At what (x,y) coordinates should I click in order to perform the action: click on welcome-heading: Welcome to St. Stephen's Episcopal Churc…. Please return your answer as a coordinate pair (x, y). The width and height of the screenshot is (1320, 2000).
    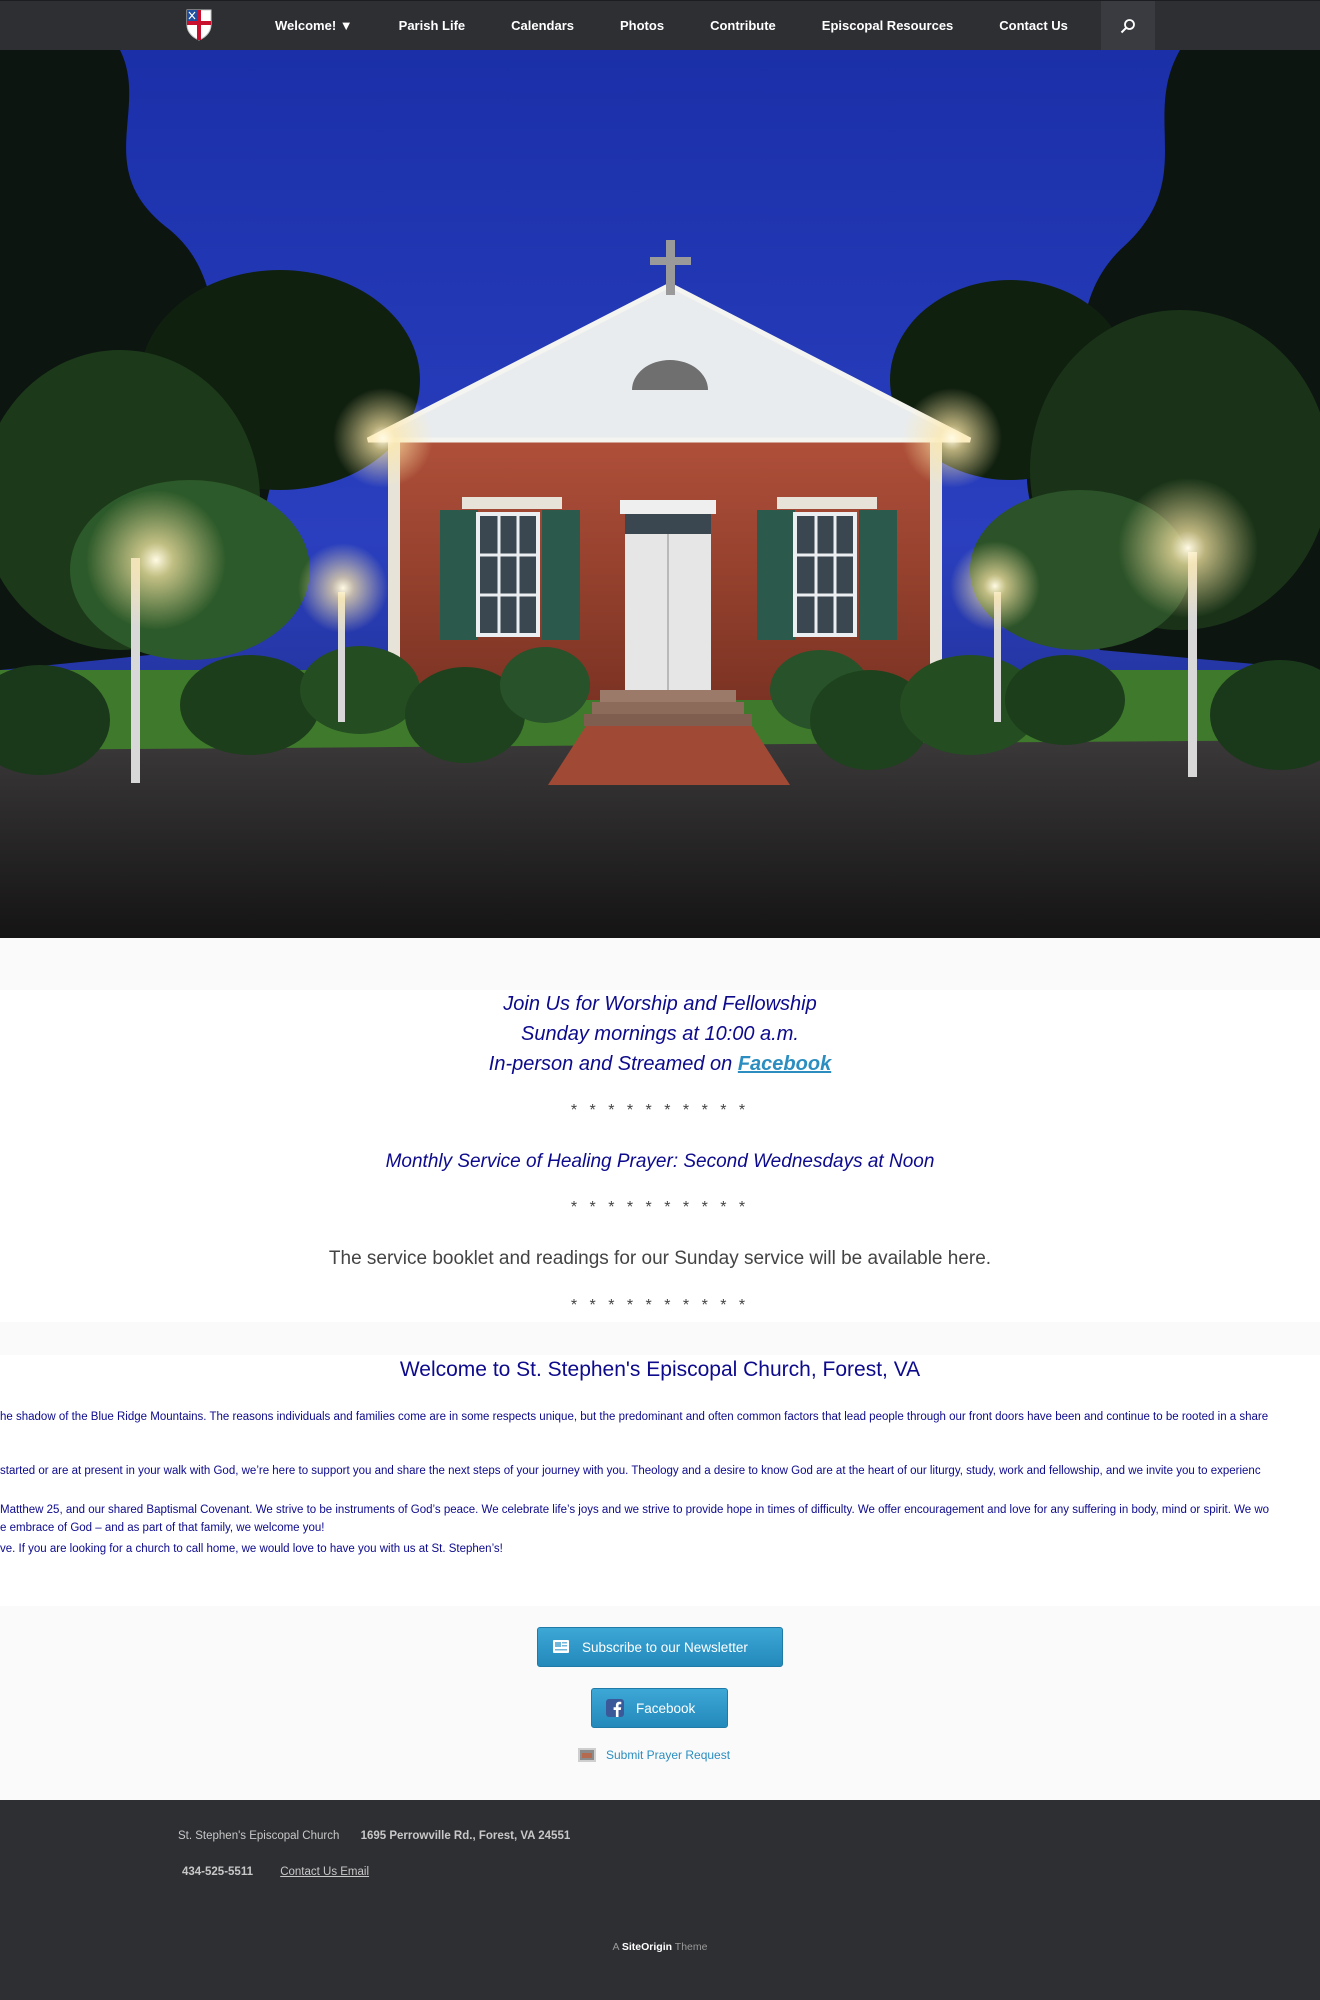
    Looking at the image, I should click on (660, 1369).